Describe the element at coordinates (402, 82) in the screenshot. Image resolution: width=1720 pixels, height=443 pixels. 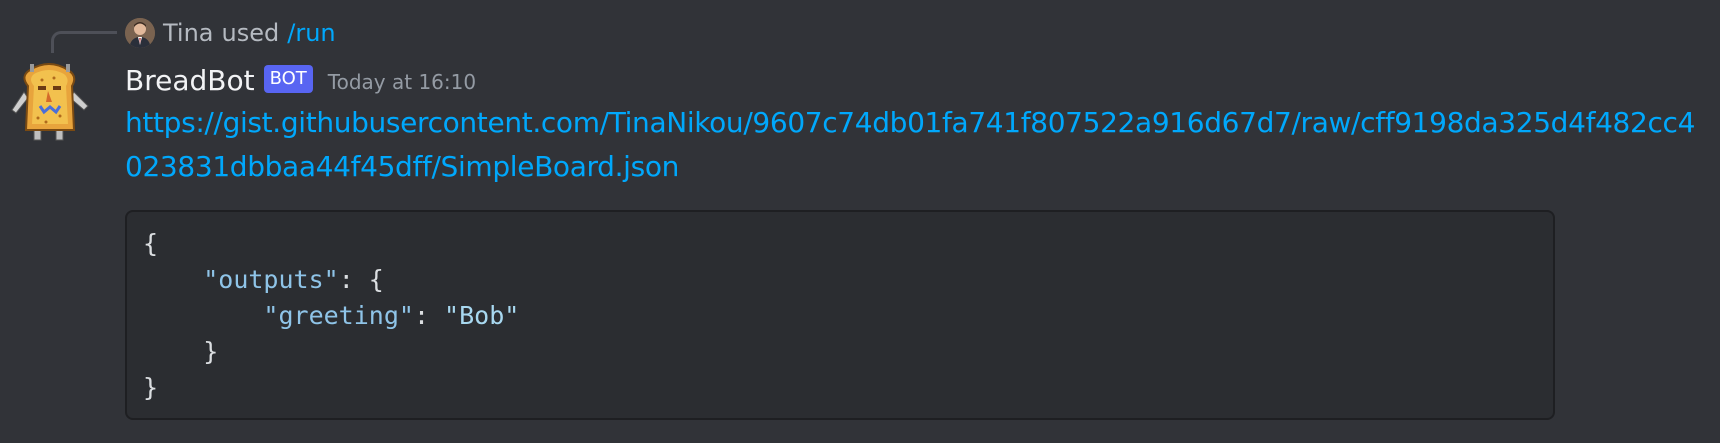
I see `message-timestamp: Today at 16:10` at that location.